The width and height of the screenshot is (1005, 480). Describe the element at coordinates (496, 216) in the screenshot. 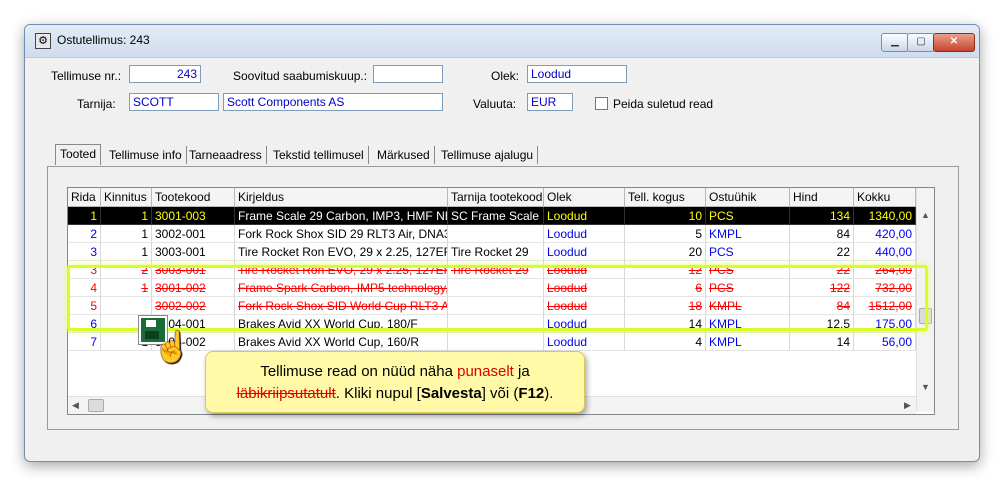

I see `cell-tarnija-kood: SC Frame Scale` at that location.